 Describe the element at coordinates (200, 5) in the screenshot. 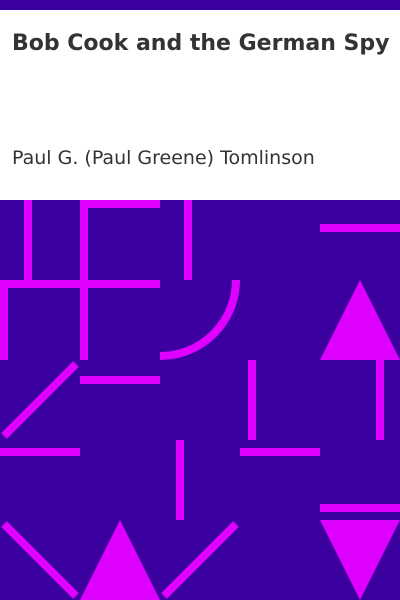

I see `top-color-bar` at that location.